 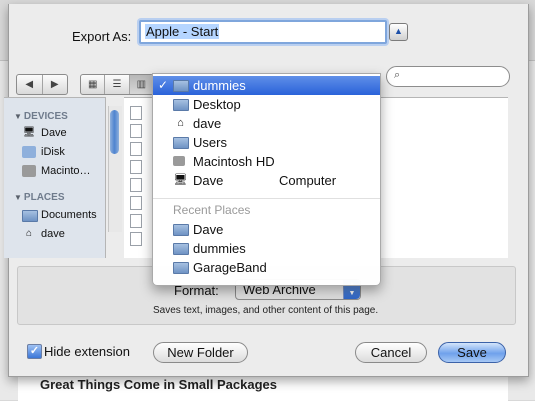 I want to click on menu-item-recent-dummies: dummies, so click(x=266, y=248).